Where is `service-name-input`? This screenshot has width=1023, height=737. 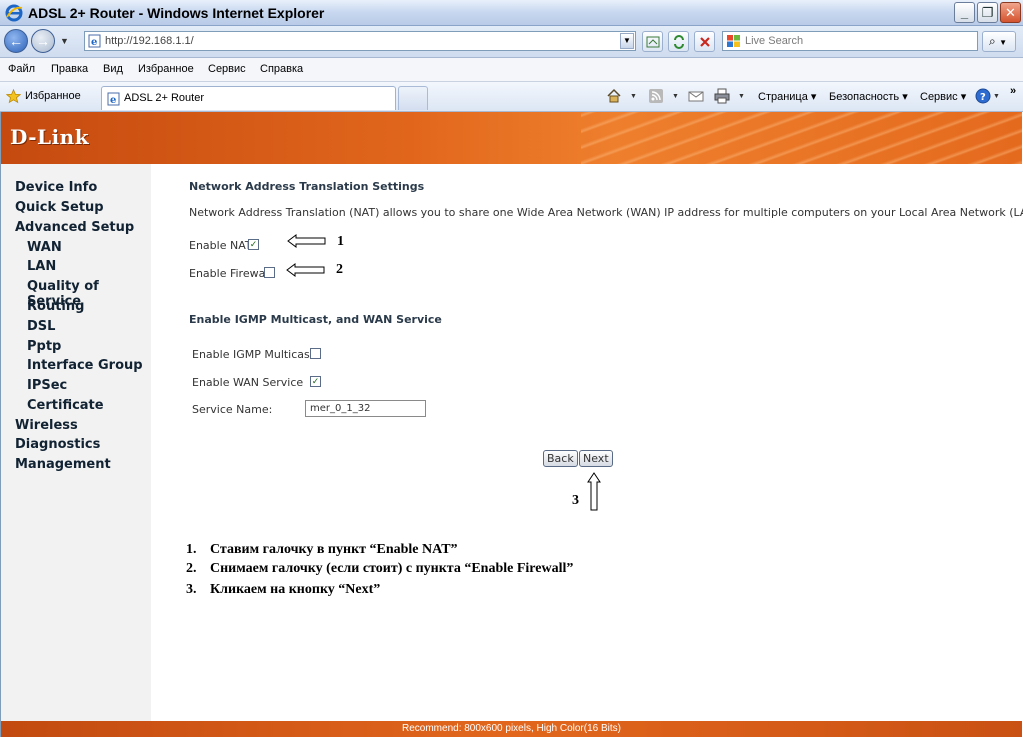
service-name-input is located at coordinates (365, 408).